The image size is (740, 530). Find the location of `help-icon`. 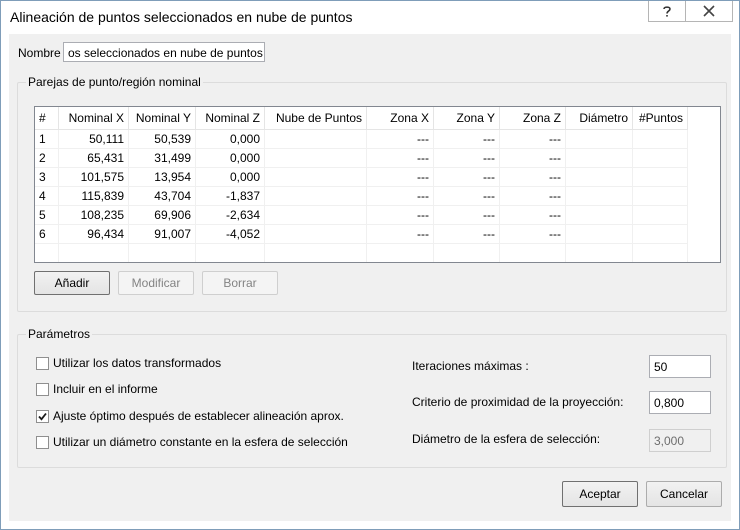

help-icon is located at coordinates (667, 11).